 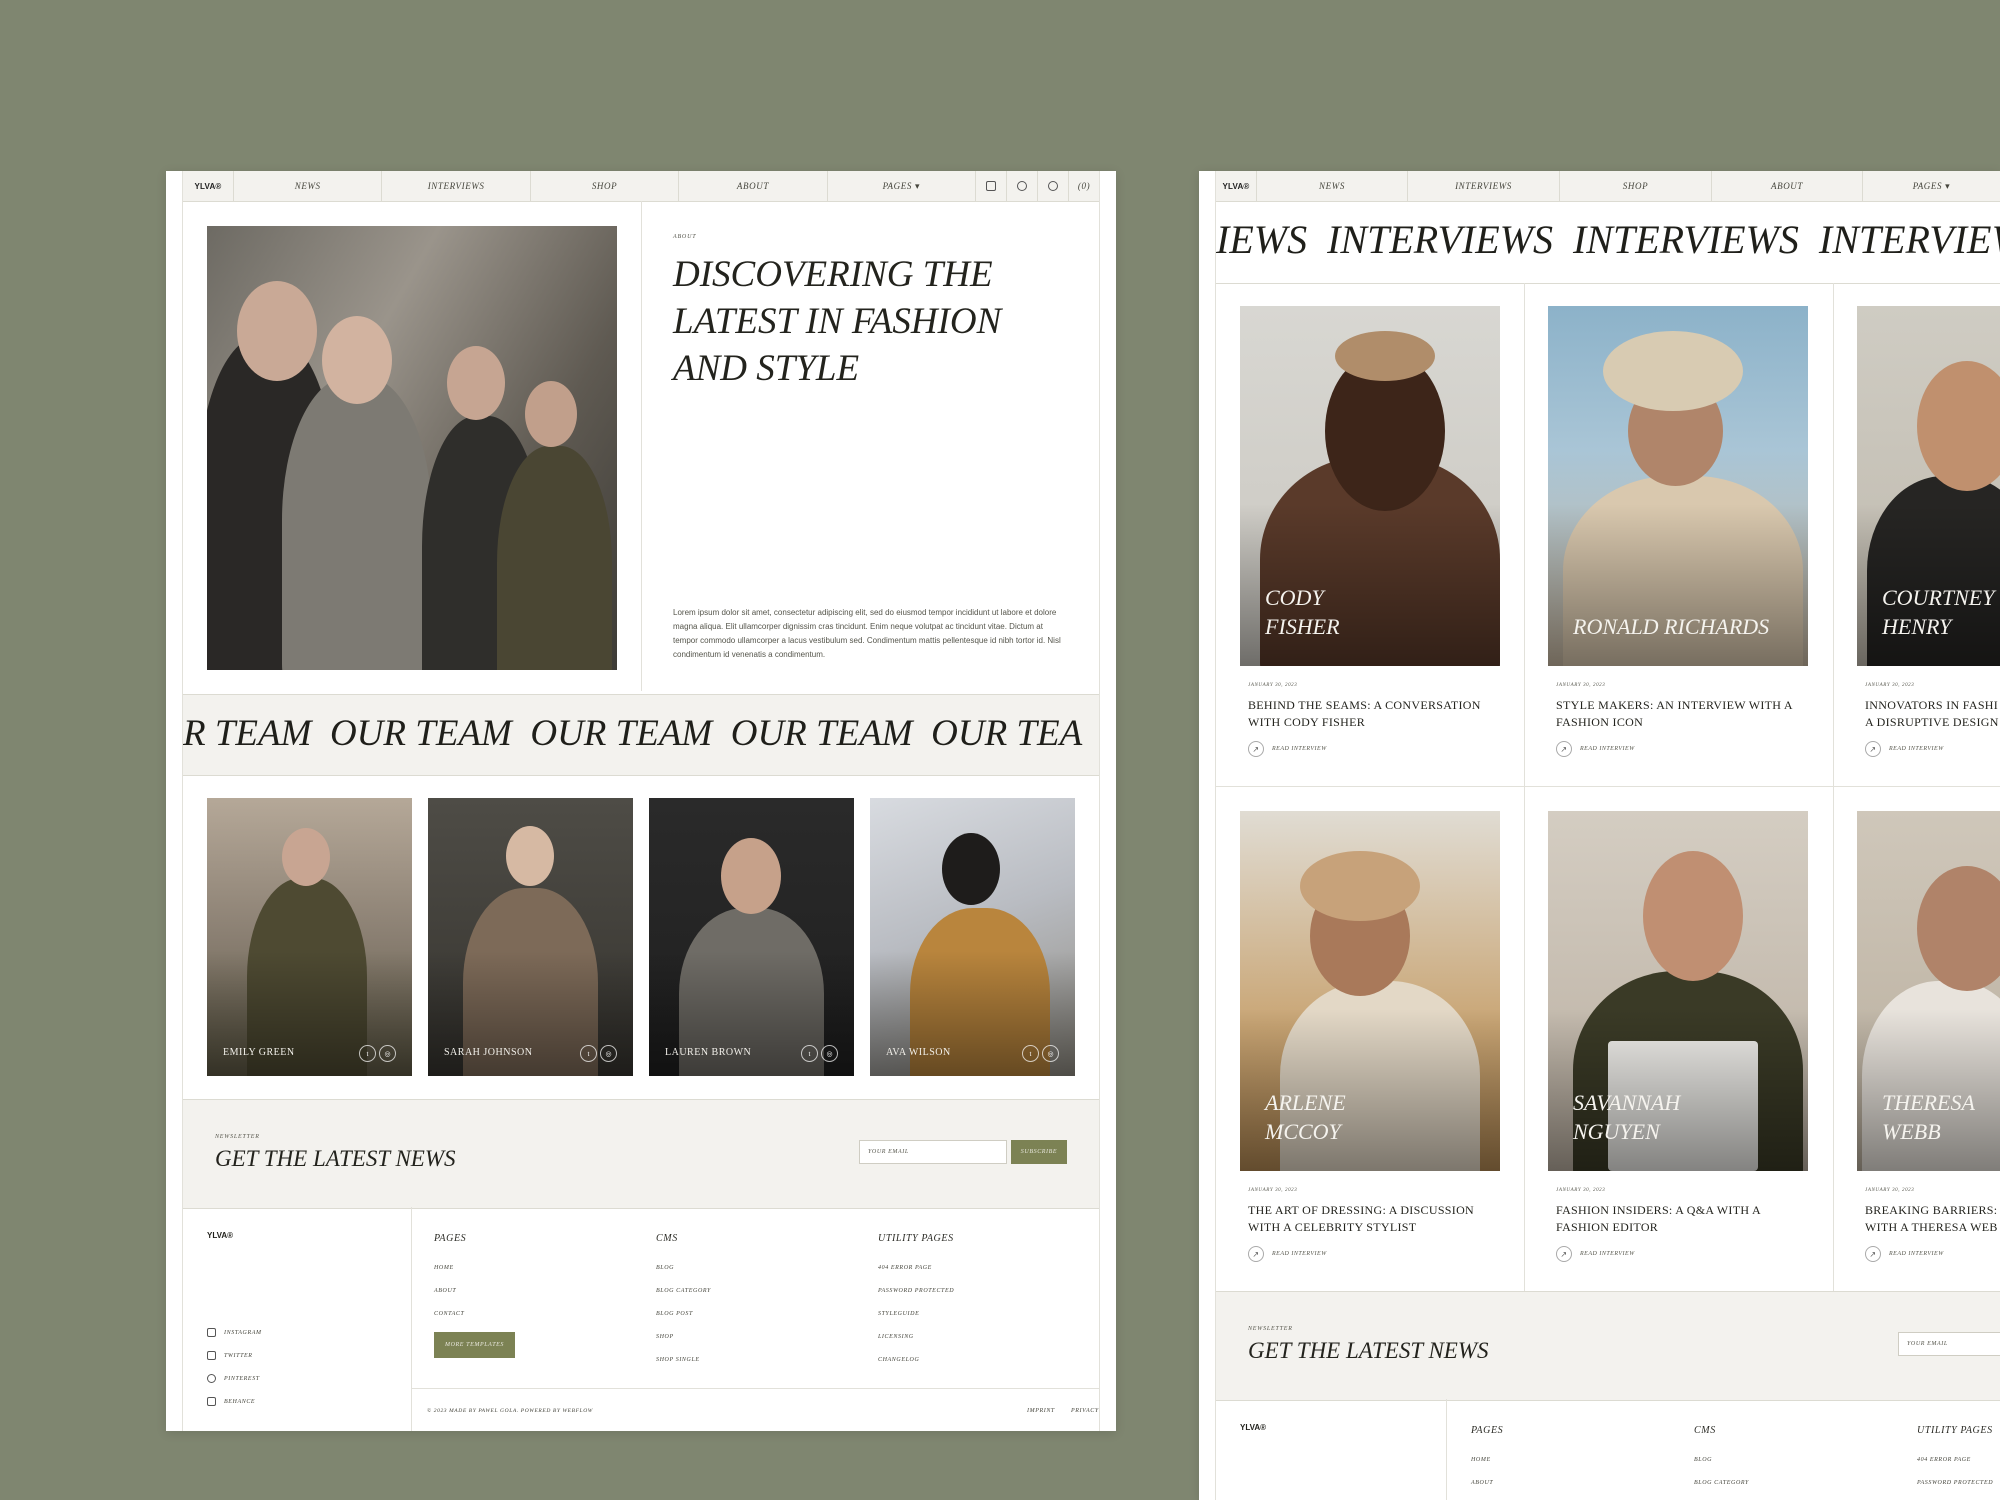 What do you see at coordinates (309, 937) in the screenshot?
I see `team-card-emily: EMILY GREEN t ◎` at bounding box center [309, 937].